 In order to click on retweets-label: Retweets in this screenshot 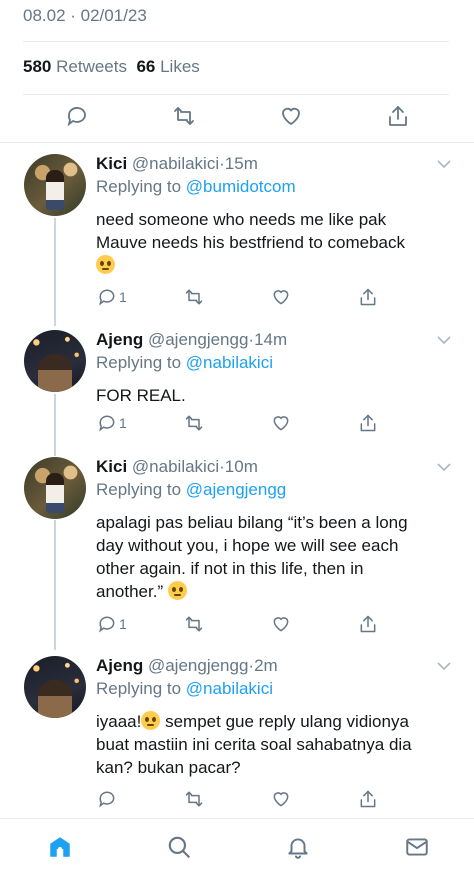, I will do `click(91, 66)`.